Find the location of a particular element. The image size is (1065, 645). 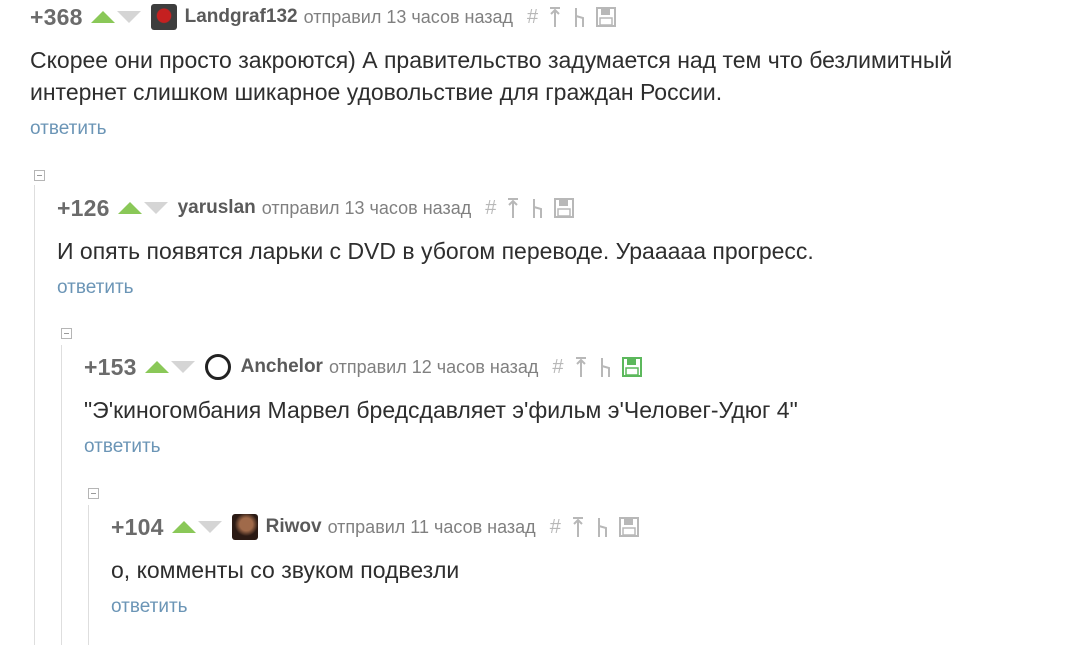

comment-username: yaruslan is located at coordinates (217, 208).